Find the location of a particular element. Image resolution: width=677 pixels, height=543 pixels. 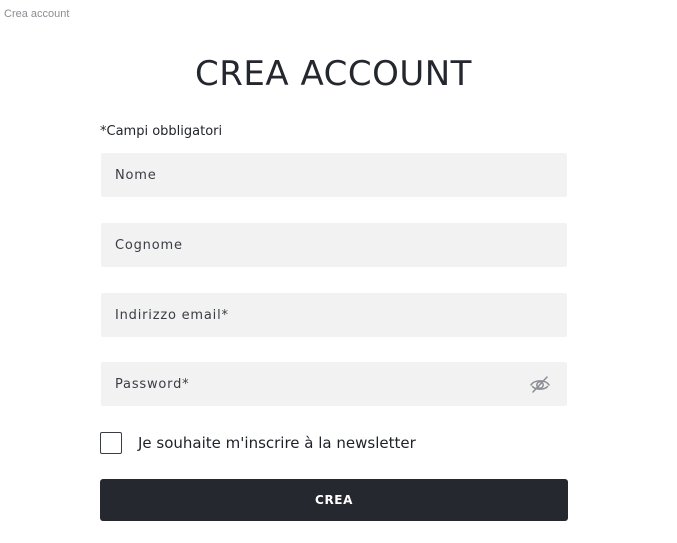

password-field-container is located at coordinates (334, 384).